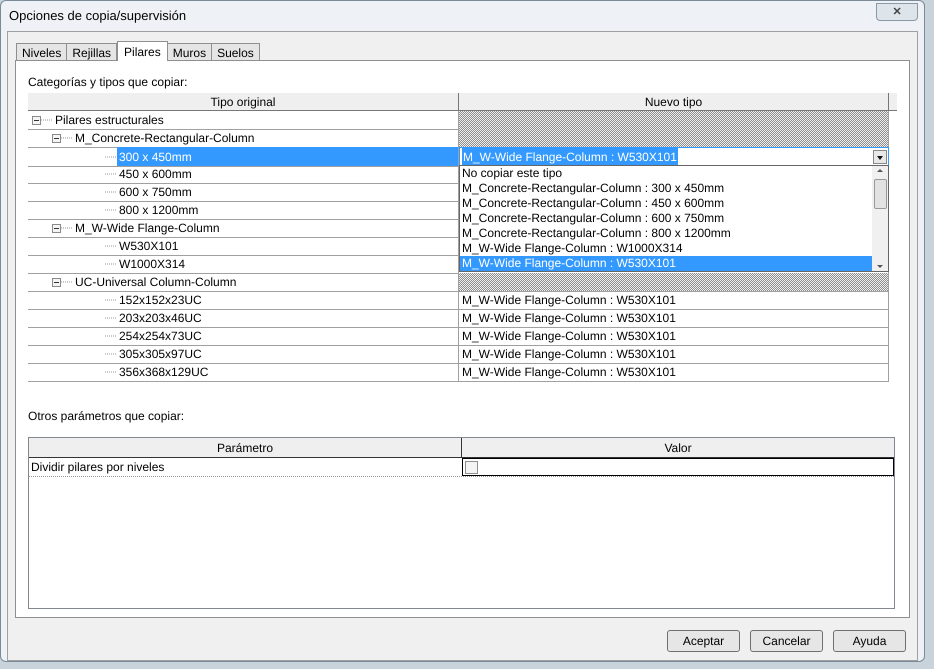  Describe the element at coordinates (703, 641) in the screenshot. I see `dialog-button: Aceptar` at that location.